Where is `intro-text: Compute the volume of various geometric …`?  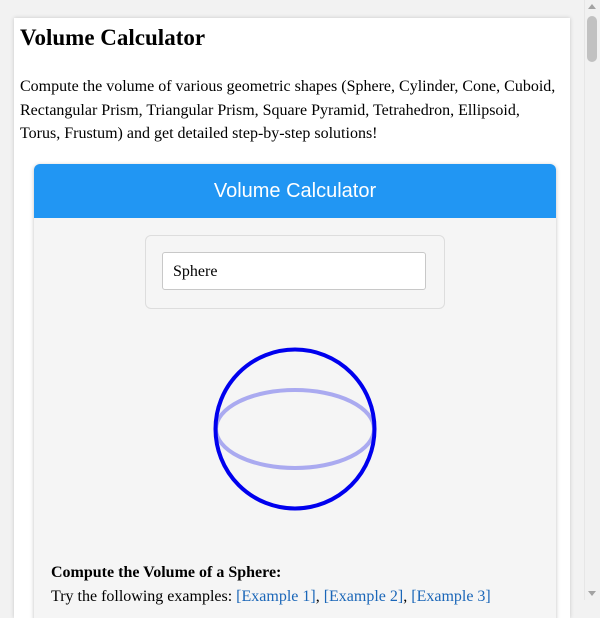
intro-text: Compute the volume of various geometric … is located at coordinates (288, 110).